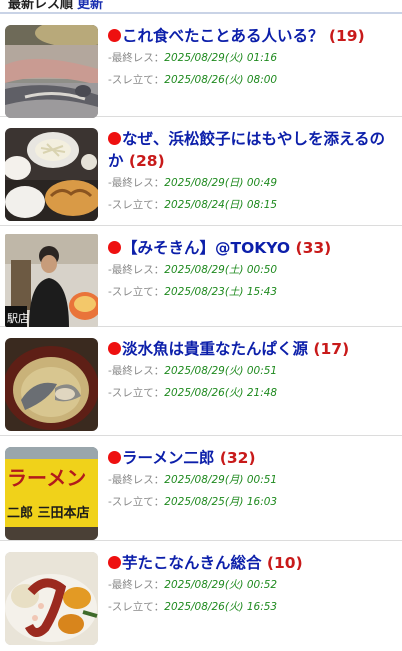 This screenshot has height=651, width=402. I want to click on last-res-row: -最終レス：2025/08/29(火) 00:51, so click(252, 371).